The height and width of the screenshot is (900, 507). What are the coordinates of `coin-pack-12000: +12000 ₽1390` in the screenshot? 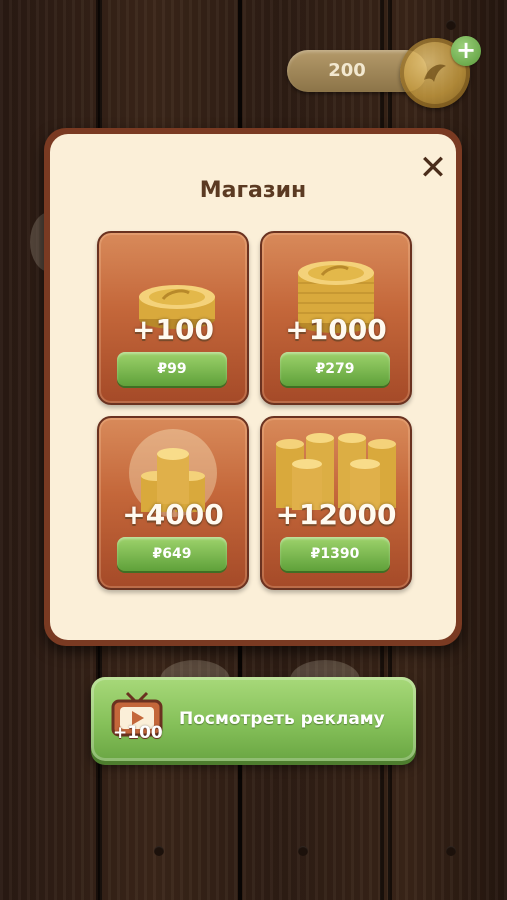 It's located at (336, 503).